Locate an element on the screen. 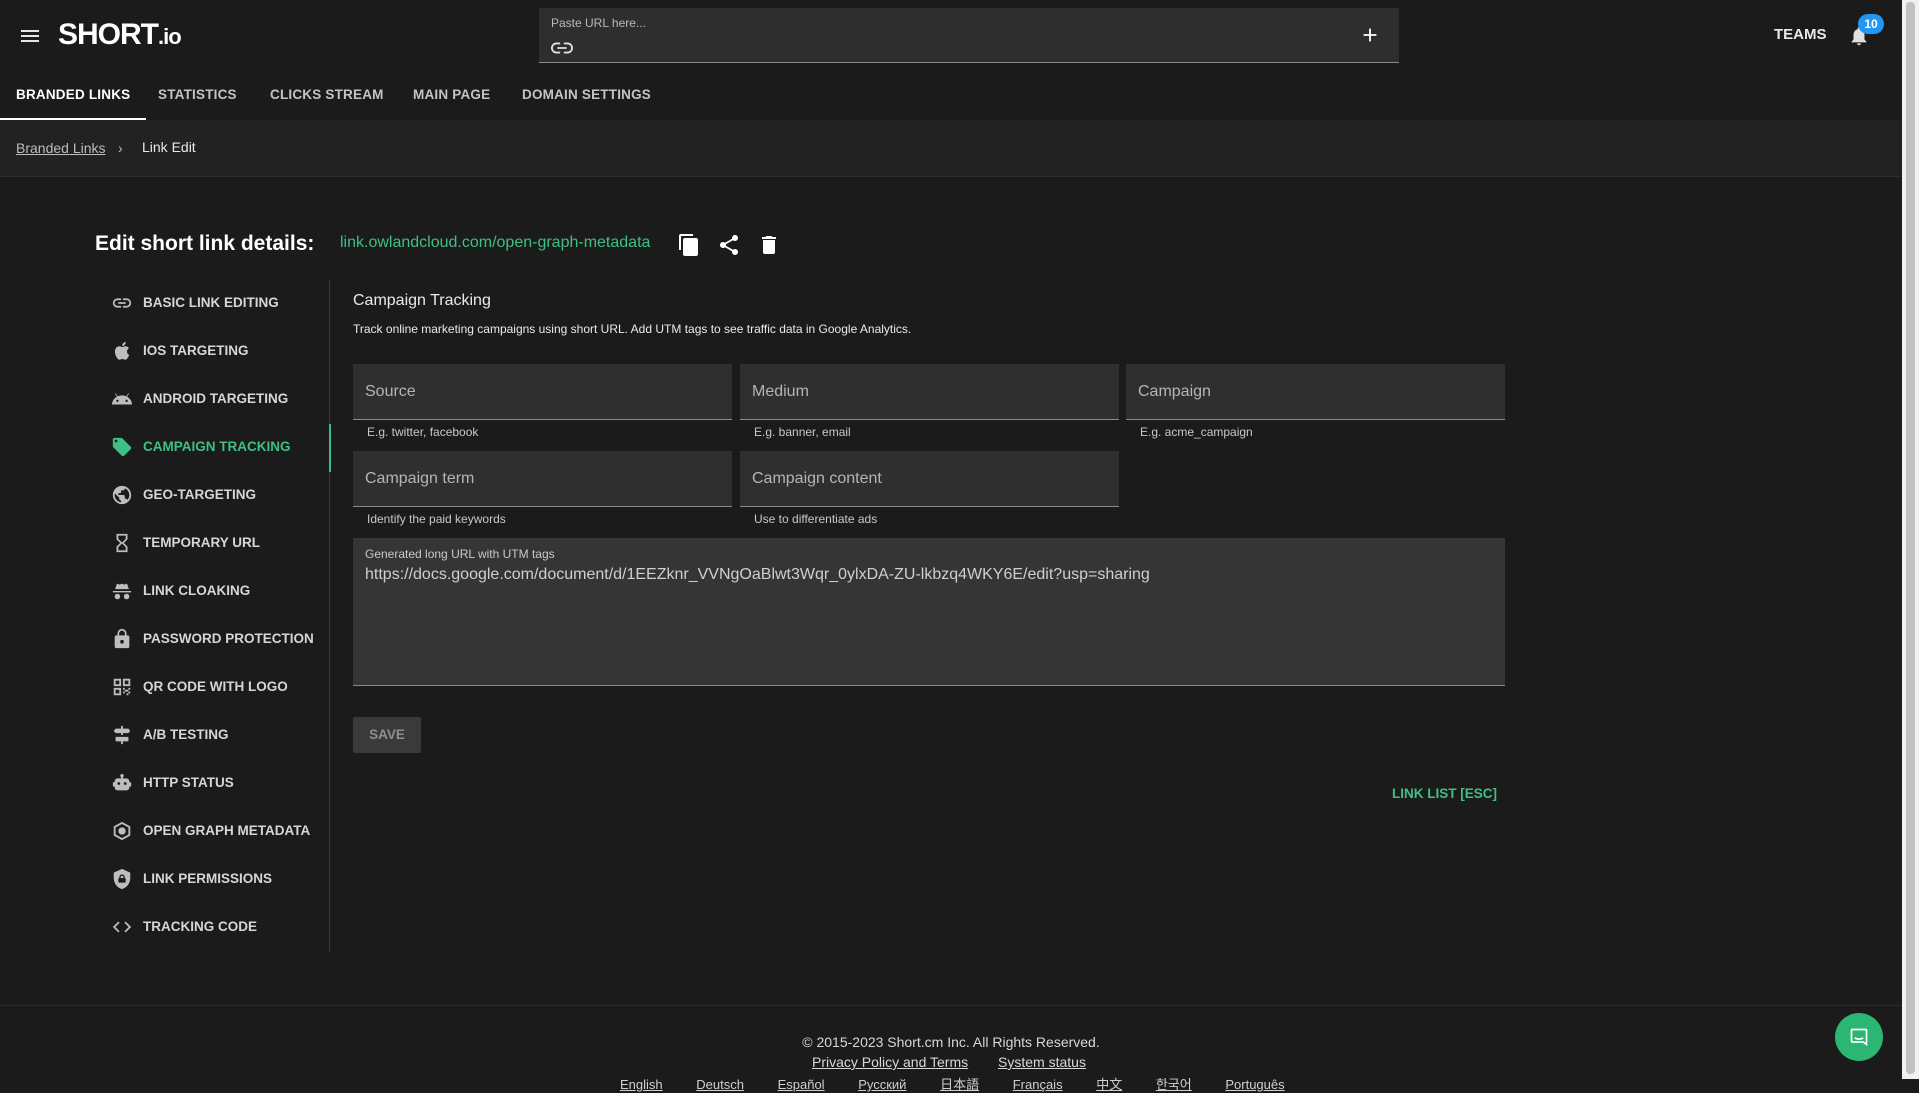 This screenshot has height=1093, width=1919. campaign-content-hint: Use to differentiate ads is located at coordinates (816, 519).